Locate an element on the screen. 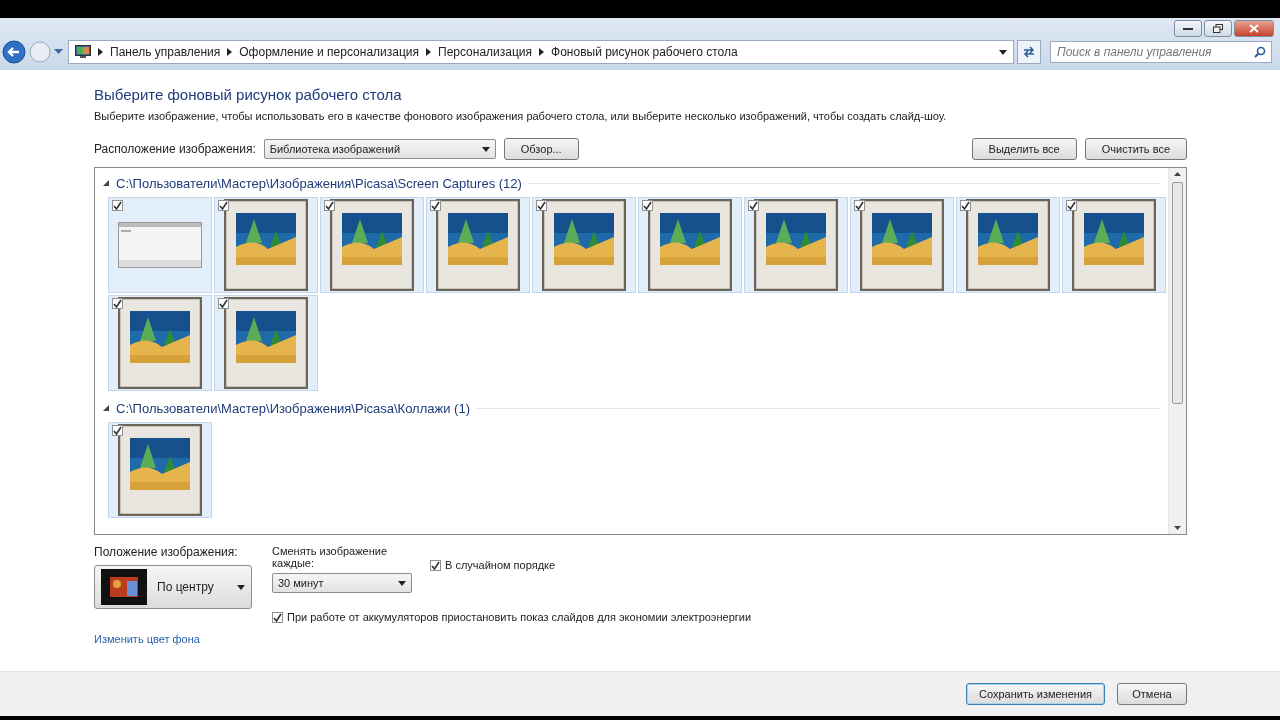 This screenshot has height=720, width=1280. refresh-arrows-icon is located at coordinates (1029, 52).